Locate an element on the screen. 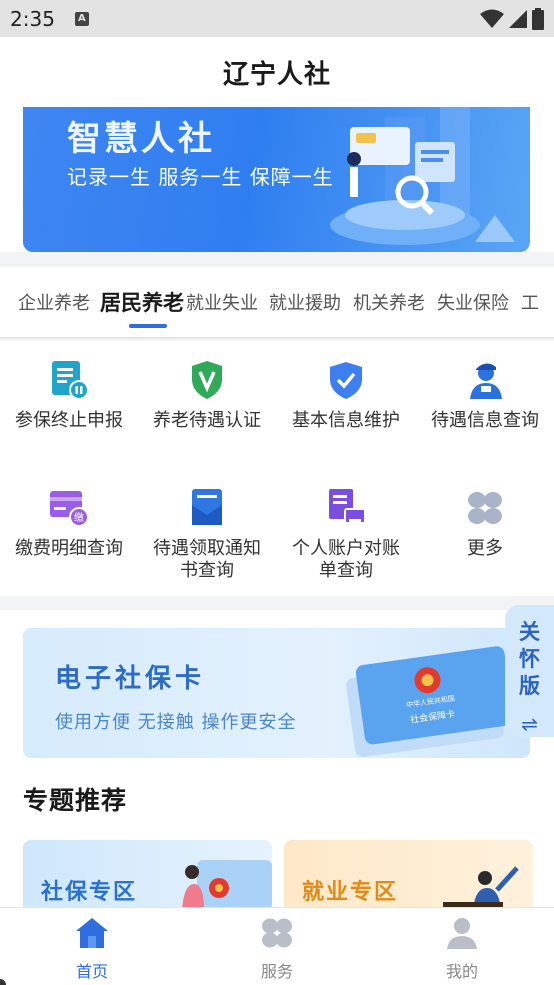 The image size is (554, 985). banner-carousel: 智慧人社 记录一生 服务一生 保障一生 is located at coordinates (276, 179).